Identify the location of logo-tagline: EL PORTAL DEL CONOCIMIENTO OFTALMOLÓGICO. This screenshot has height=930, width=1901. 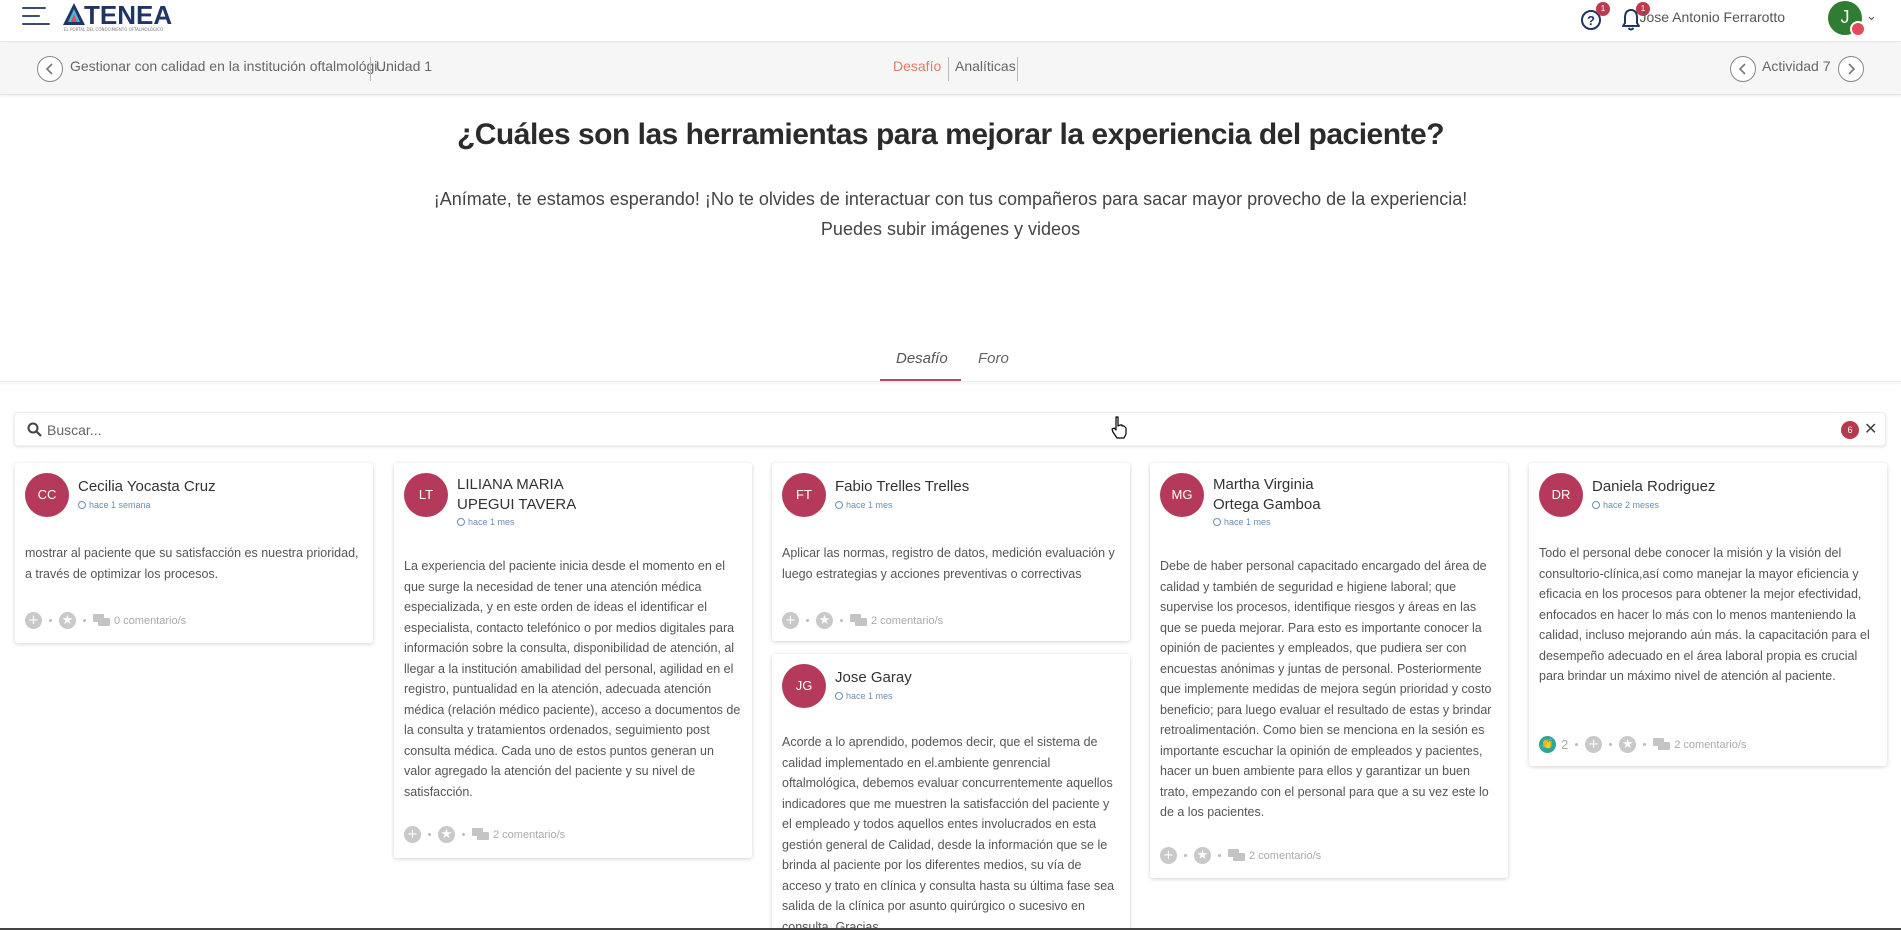
(114, 29).